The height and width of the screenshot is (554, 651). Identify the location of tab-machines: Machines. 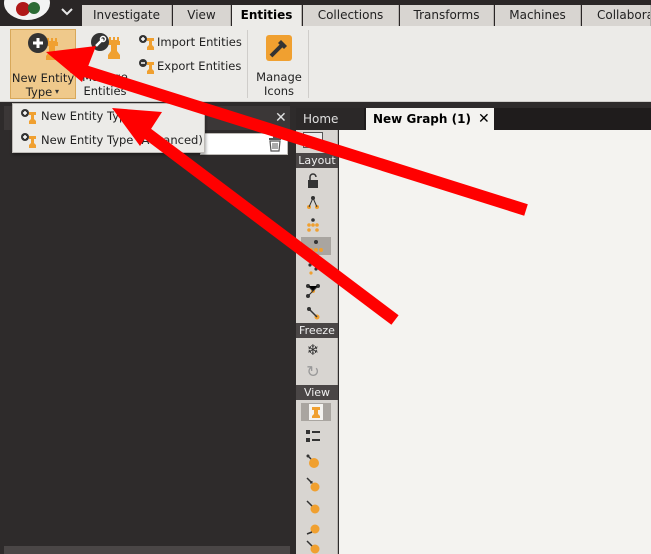
(538, 15).